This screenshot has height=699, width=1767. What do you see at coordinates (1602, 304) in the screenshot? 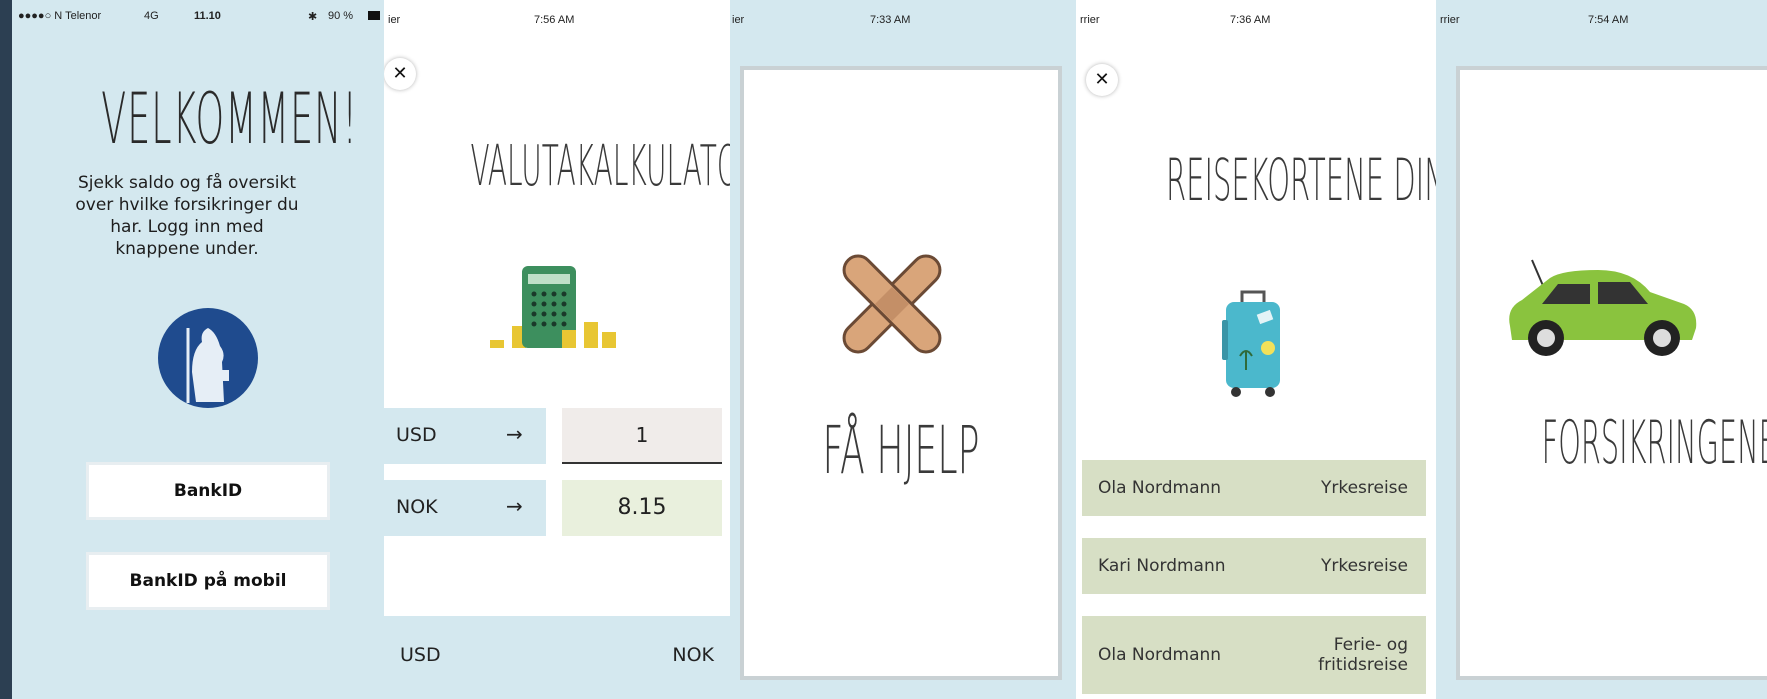
I see `car-icon` at bounding box center [1602, 304].